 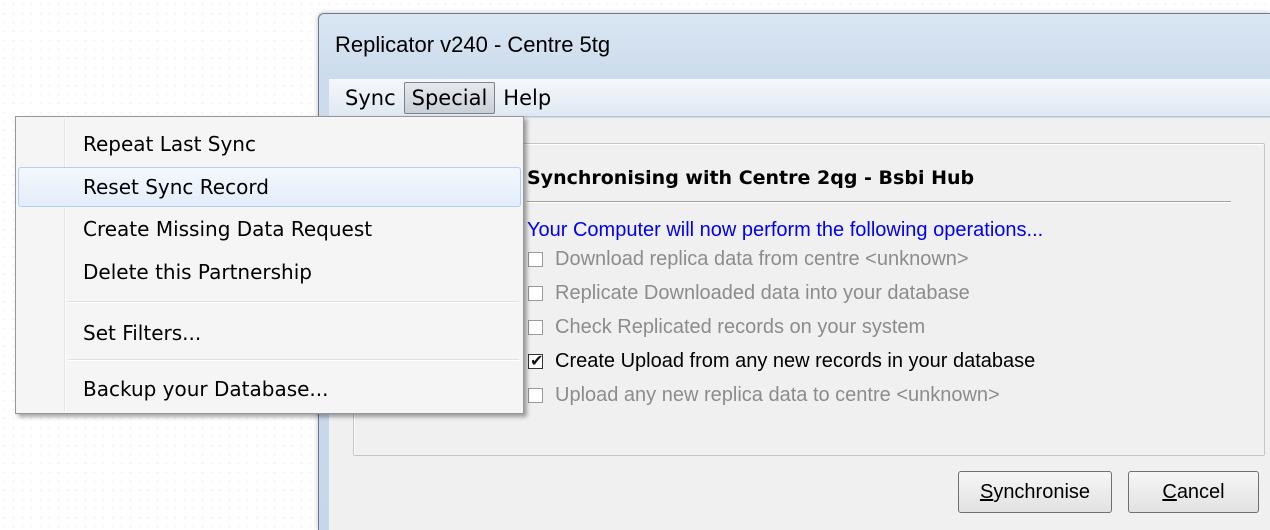 What do you see at coordinates (269, 272) in the screenshot?
I see `menu-item-delete-partnership: Delete this Partnership` at bounding box center [269, 272].